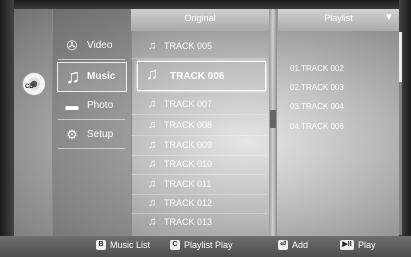 This screenshot has height=257, width=411. I want to click on track-item-selected: ♫ TRACK 006, so click(201, 76).